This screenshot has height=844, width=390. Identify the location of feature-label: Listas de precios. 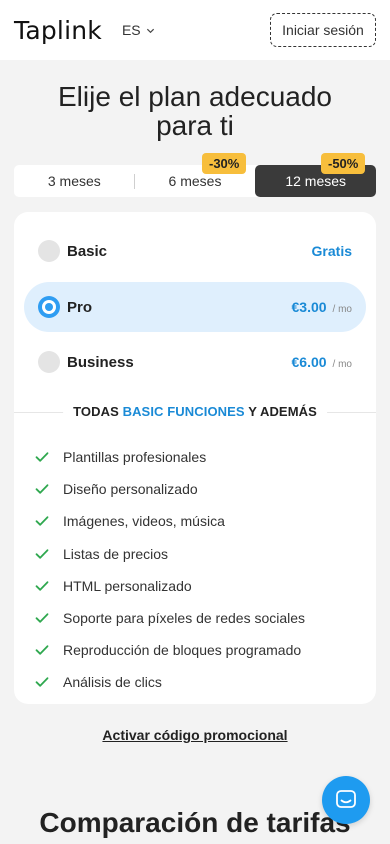
(116, 553).